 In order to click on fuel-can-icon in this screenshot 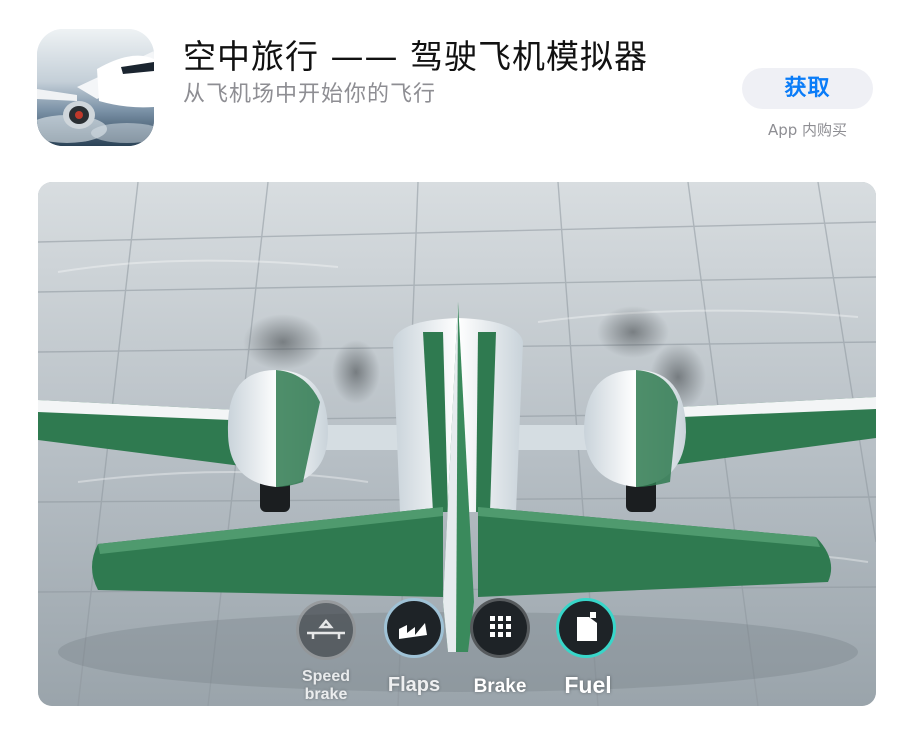, I will do `click(587, 626)`.